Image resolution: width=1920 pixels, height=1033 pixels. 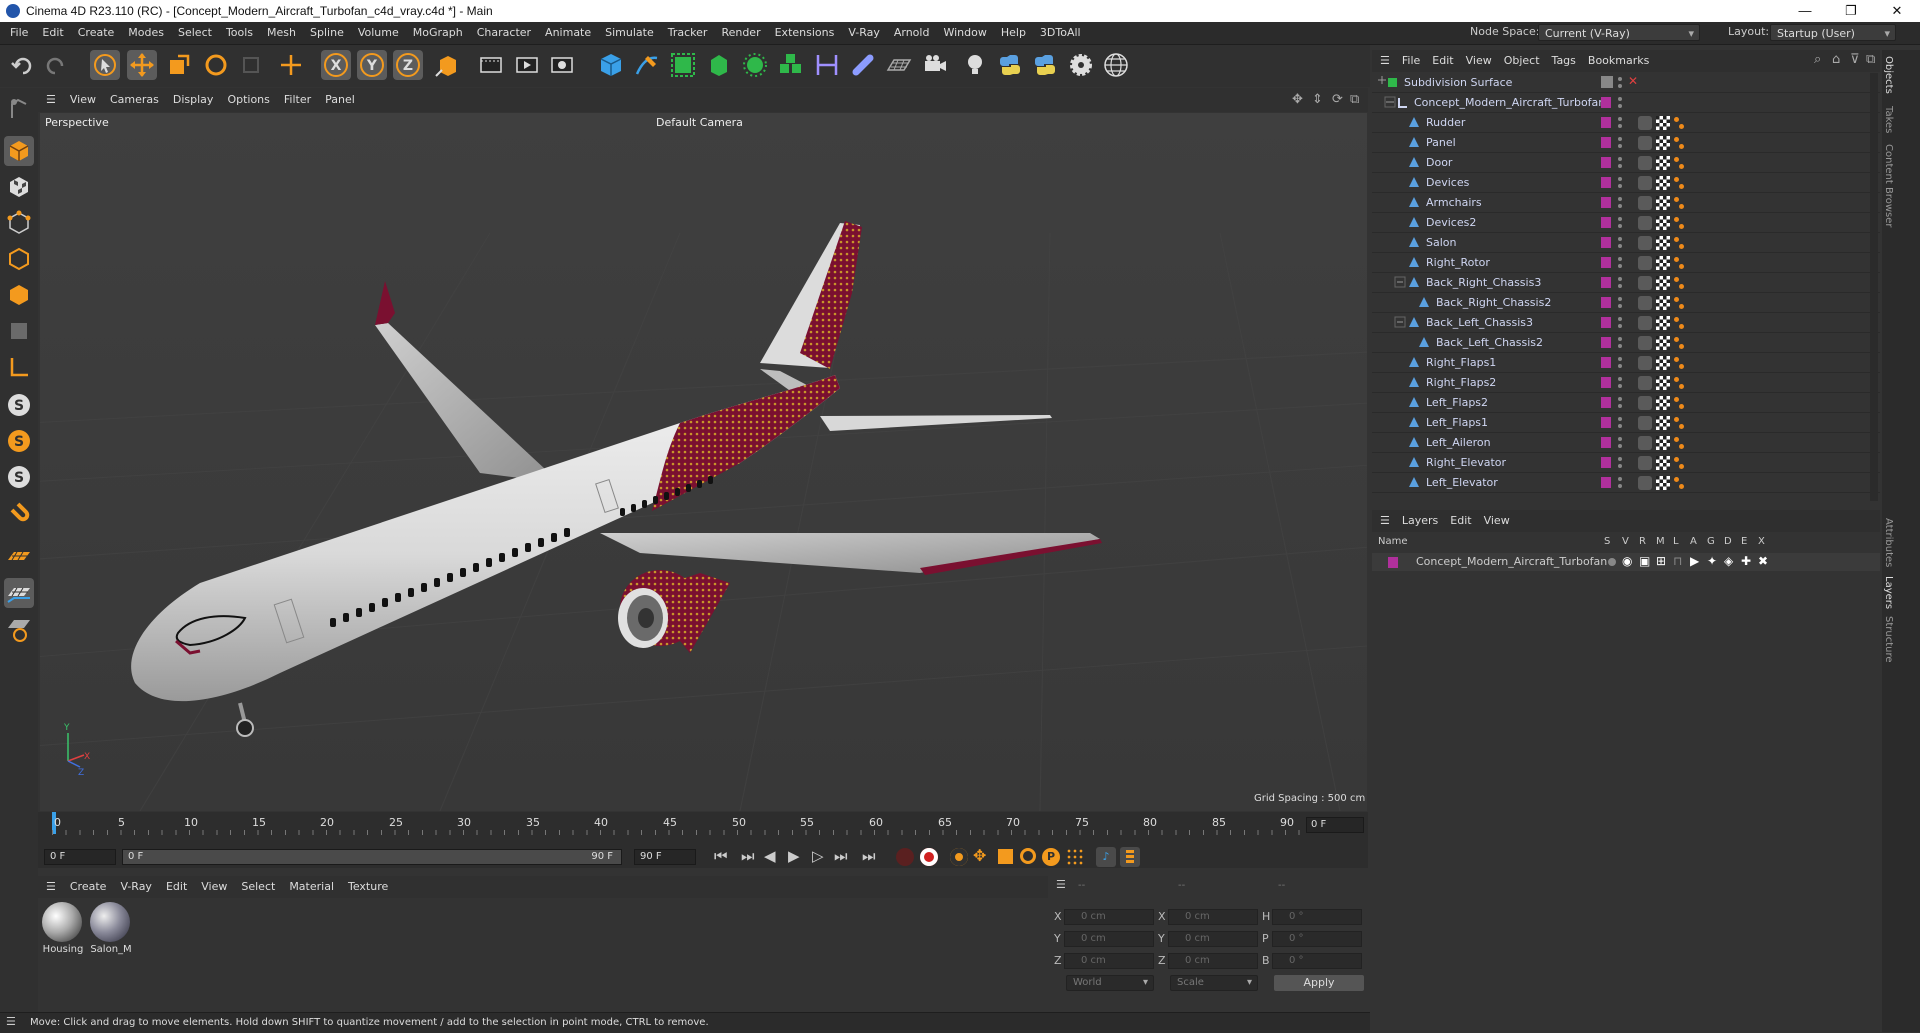 What do you see at coordinates (1728, 561) in the screenshot?
I see `layer-deformers-icon: ◈` at bounding box center [1728, 561].